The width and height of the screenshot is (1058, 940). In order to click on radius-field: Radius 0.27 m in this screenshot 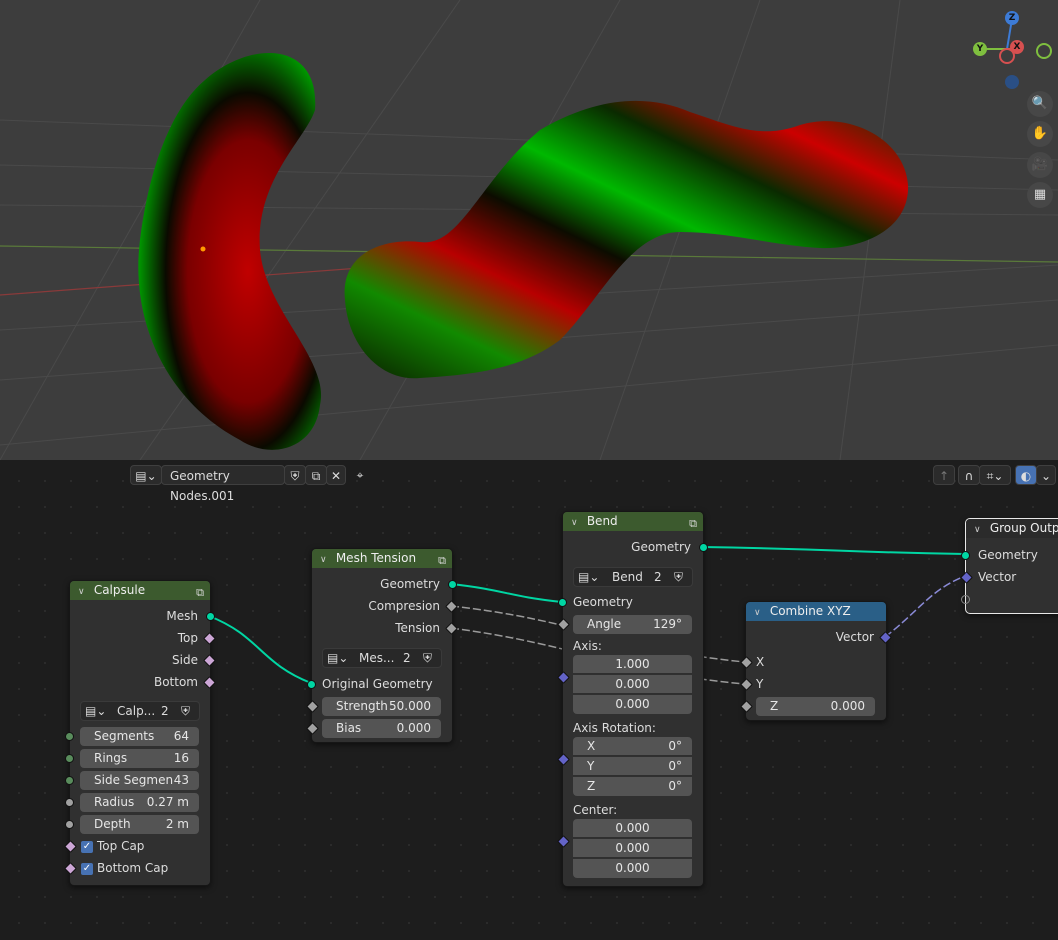, I will do `click(139, 802)`.